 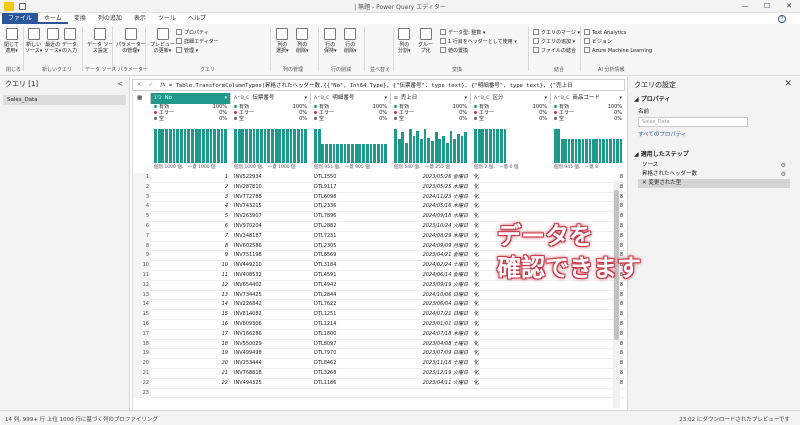 What do you see at coordinates (142, 285) in the screenshot?
I see `table-cell: 12` at bounding box center [142, 285].